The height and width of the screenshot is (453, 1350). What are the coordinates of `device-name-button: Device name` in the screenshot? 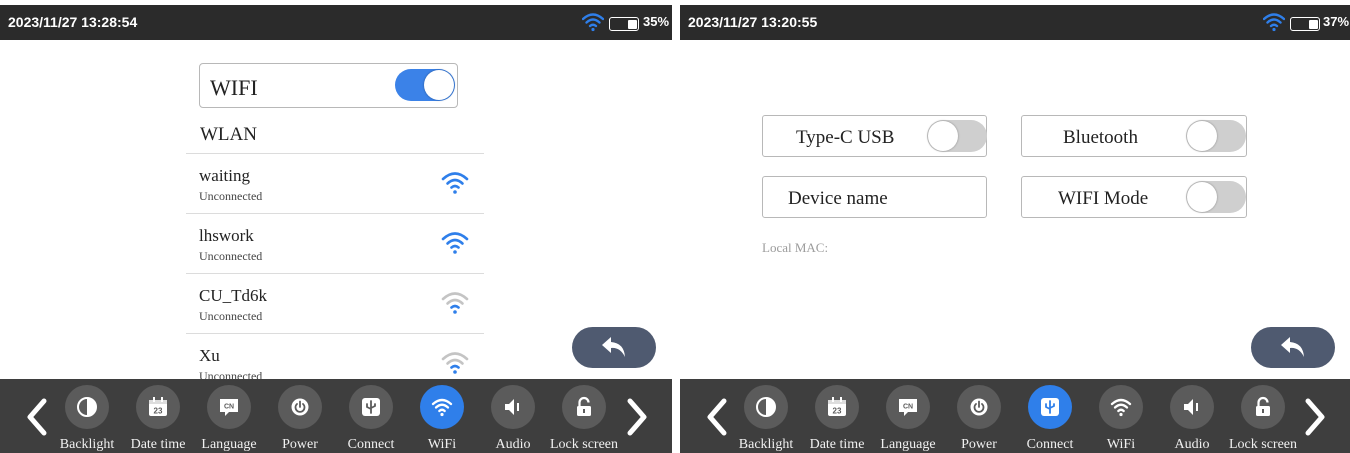 It's located at (874, 197).